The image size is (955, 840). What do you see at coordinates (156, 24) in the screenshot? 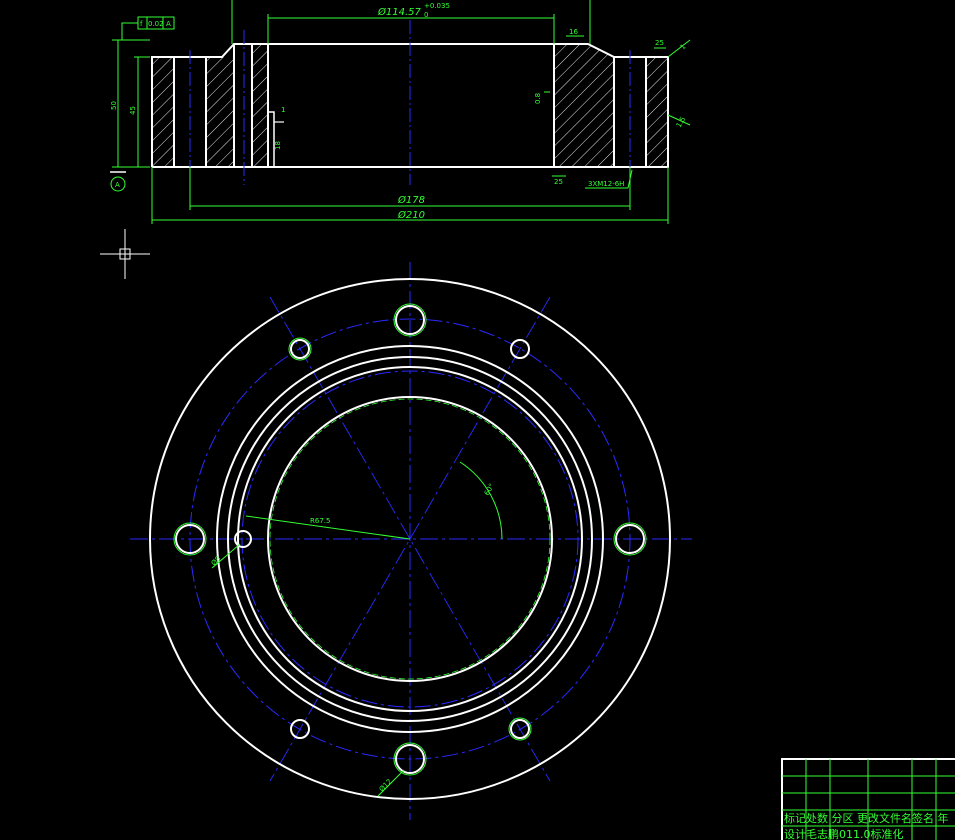
I see `tolerance-value: 0.02` at bounding box center [156, 24].